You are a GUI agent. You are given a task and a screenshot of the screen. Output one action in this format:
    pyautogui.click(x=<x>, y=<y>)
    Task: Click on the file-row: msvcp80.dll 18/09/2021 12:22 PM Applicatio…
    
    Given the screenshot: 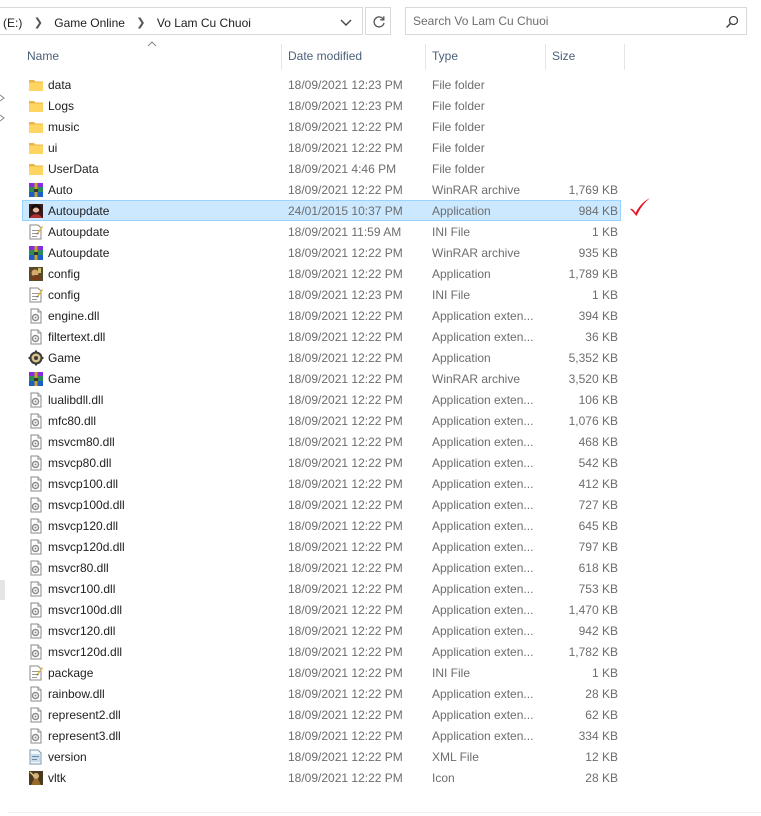 What is the action you would take?
    pyautogui.click(x=321, y=462)
    